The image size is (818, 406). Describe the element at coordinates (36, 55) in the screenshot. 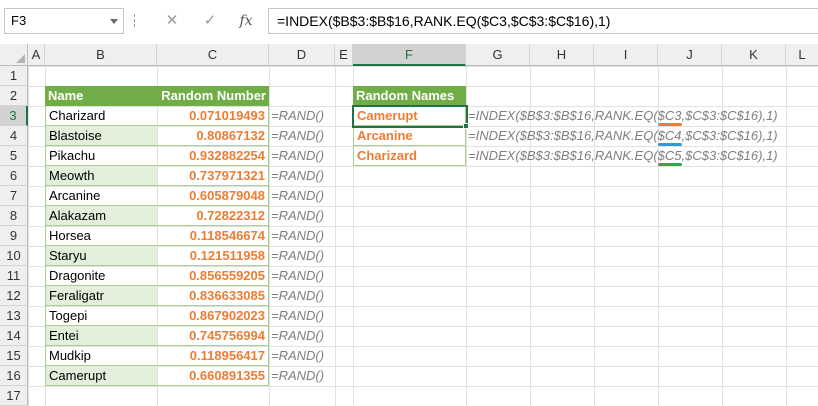

I see `column-header-a: A` at that location.